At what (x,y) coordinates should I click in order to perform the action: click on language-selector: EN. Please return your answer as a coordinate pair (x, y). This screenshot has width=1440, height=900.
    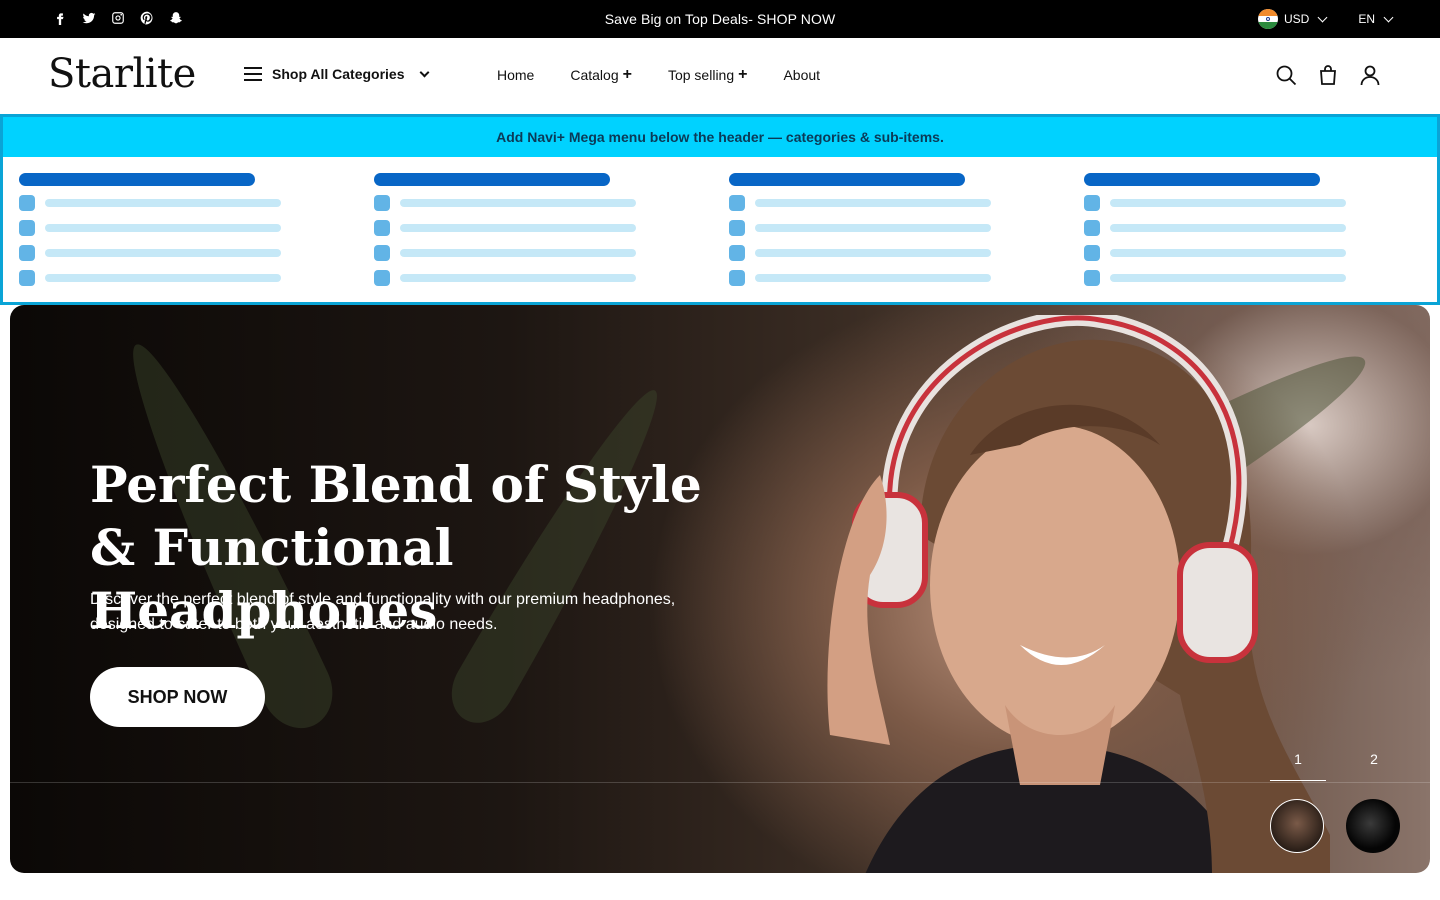
    Looking at the image, I should click on (1376, 19).